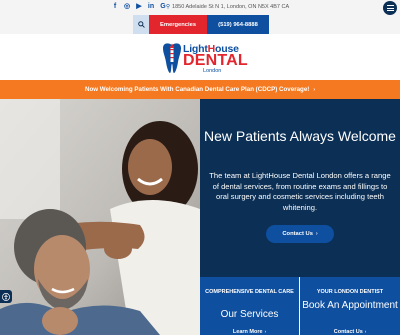 The height and width of the screenshot is (335, 400). I want to click on card-title: Our Services, so click(249, 314).